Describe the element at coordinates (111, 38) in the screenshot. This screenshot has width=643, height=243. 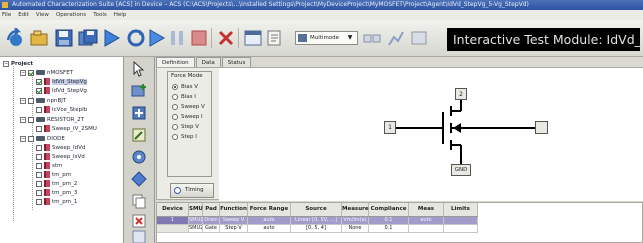
I see `run-test-icon` at that location.